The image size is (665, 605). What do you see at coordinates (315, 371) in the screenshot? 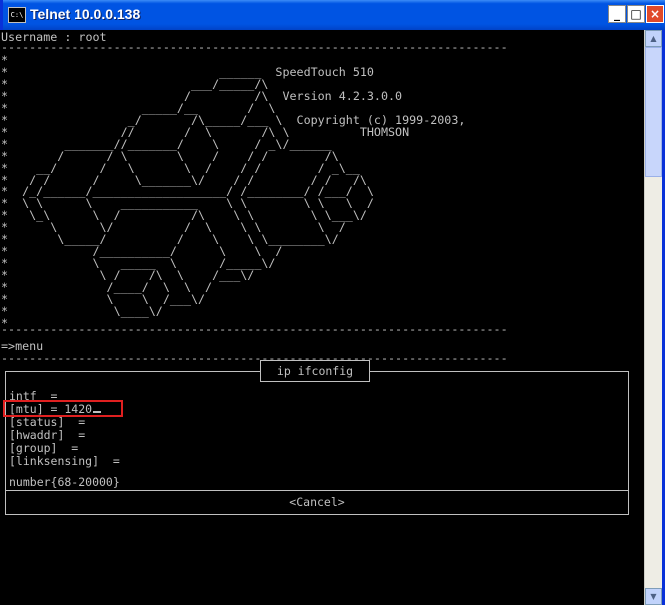
I see `dialog-title: ip ifconfig` at bounding box center [315, 371].